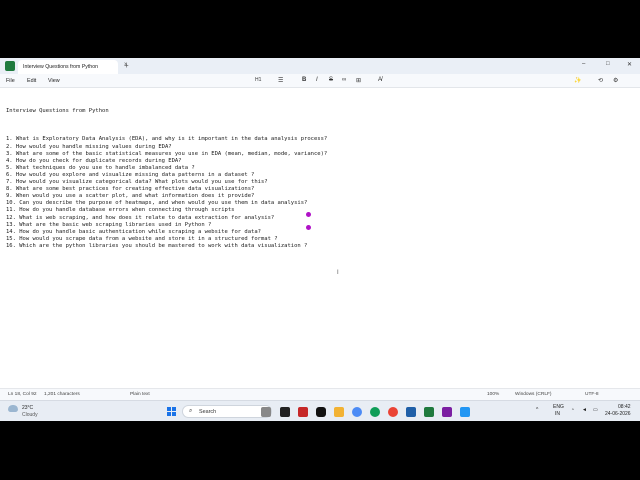 The image size is (640, 480). Describe the element at coordinates (304, 80) in the screenshot. I see `bold-button: B` at that location.